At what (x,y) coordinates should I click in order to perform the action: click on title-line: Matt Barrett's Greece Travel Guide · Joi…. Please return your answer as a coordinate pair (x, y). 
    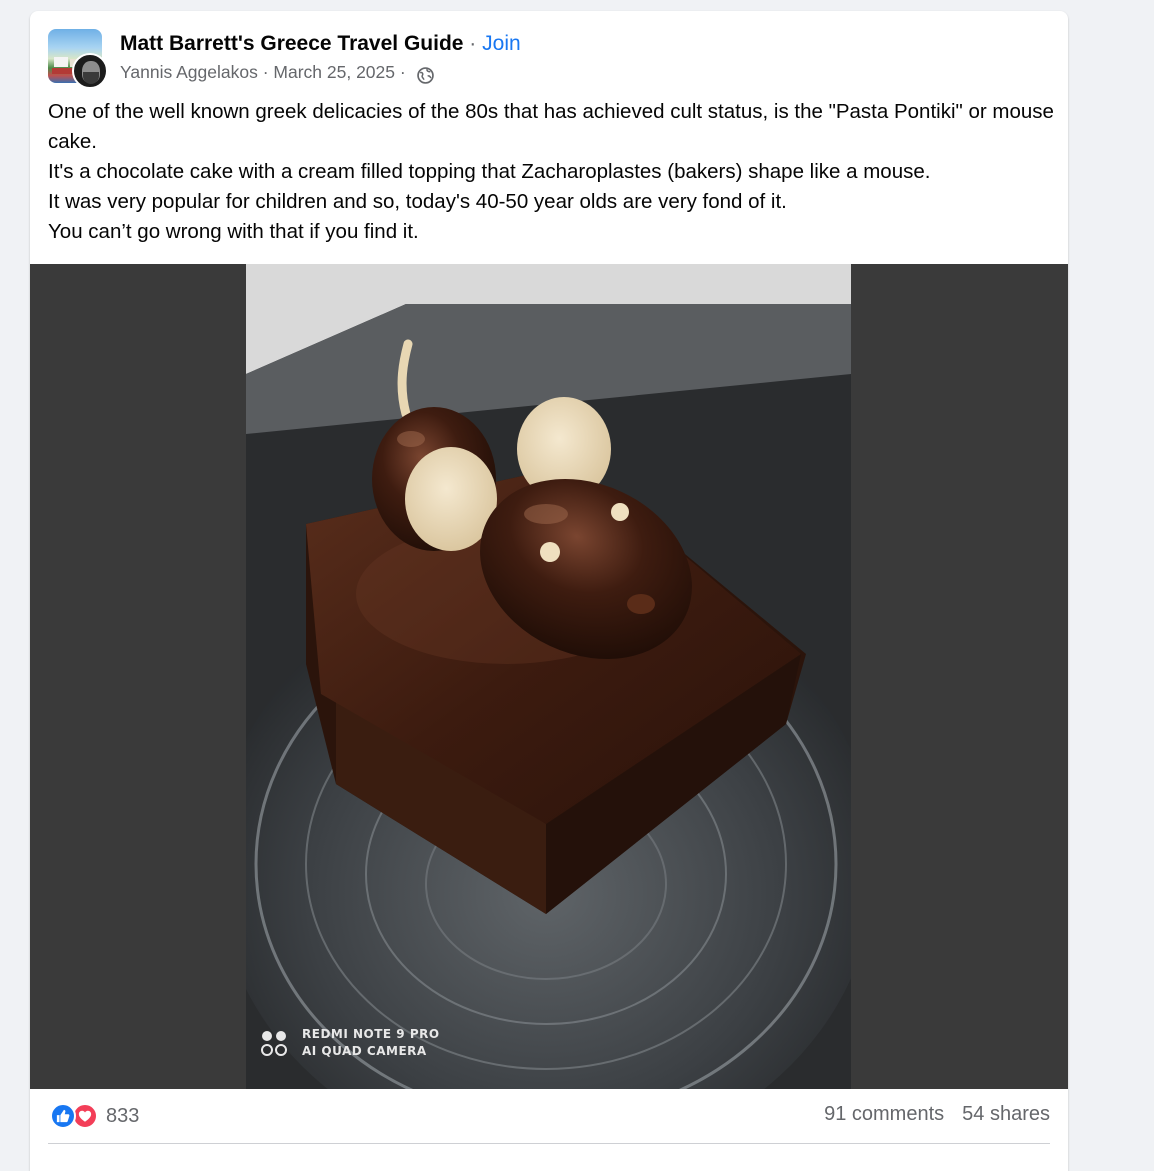
    Looking at the image, I should click on (320, 44).